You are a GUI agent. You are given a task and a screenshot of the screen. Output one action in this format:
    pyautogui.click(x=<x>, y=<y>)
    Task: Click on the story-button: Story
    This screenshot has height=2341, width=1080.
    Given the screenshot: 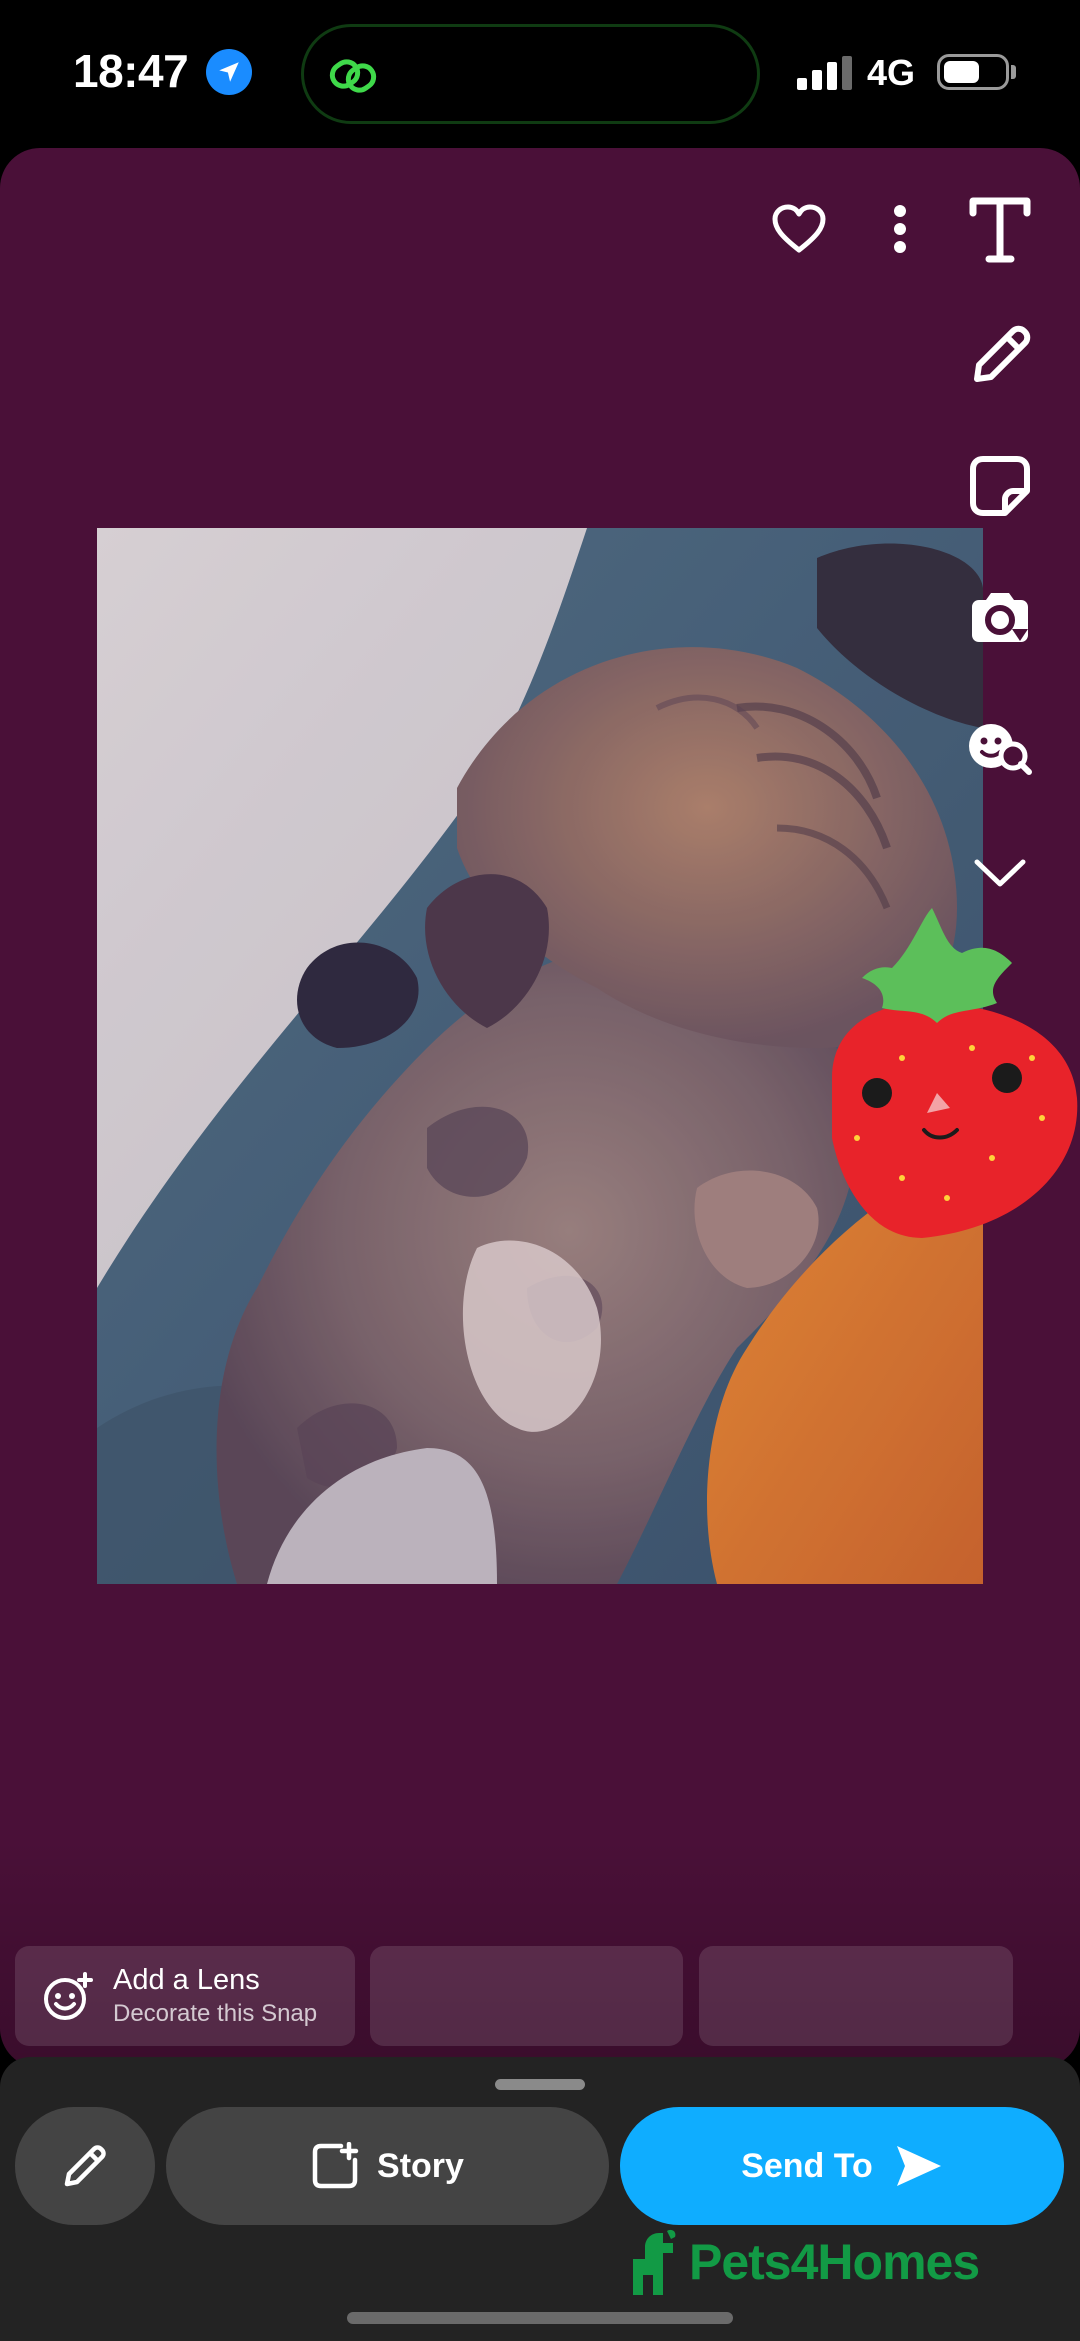 What is the action you would take?
    pyautogui.click(x=387, y=2166)
    